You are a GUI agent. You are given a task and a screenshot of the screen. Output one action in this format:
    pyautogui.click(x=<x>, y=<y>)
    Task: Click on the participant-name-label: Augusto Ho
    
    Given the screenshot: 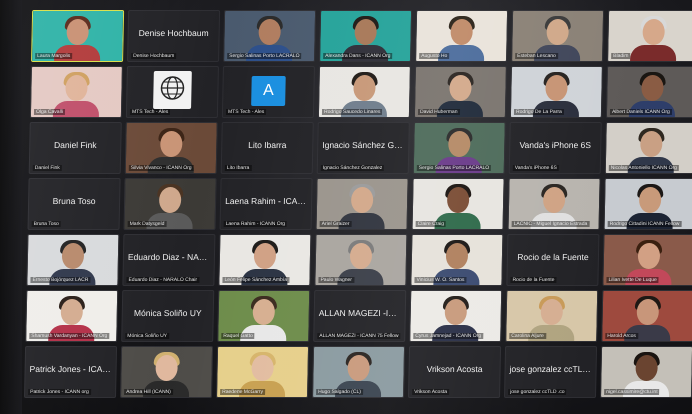 What is the action you would take?
    pyautogui.click(x=434, y=56)
    